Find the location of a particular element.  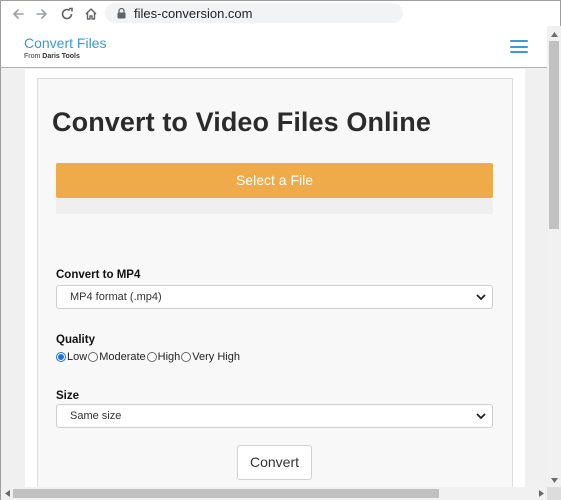

address-bar: files-conversion.com is located at coordinates (254, 13).